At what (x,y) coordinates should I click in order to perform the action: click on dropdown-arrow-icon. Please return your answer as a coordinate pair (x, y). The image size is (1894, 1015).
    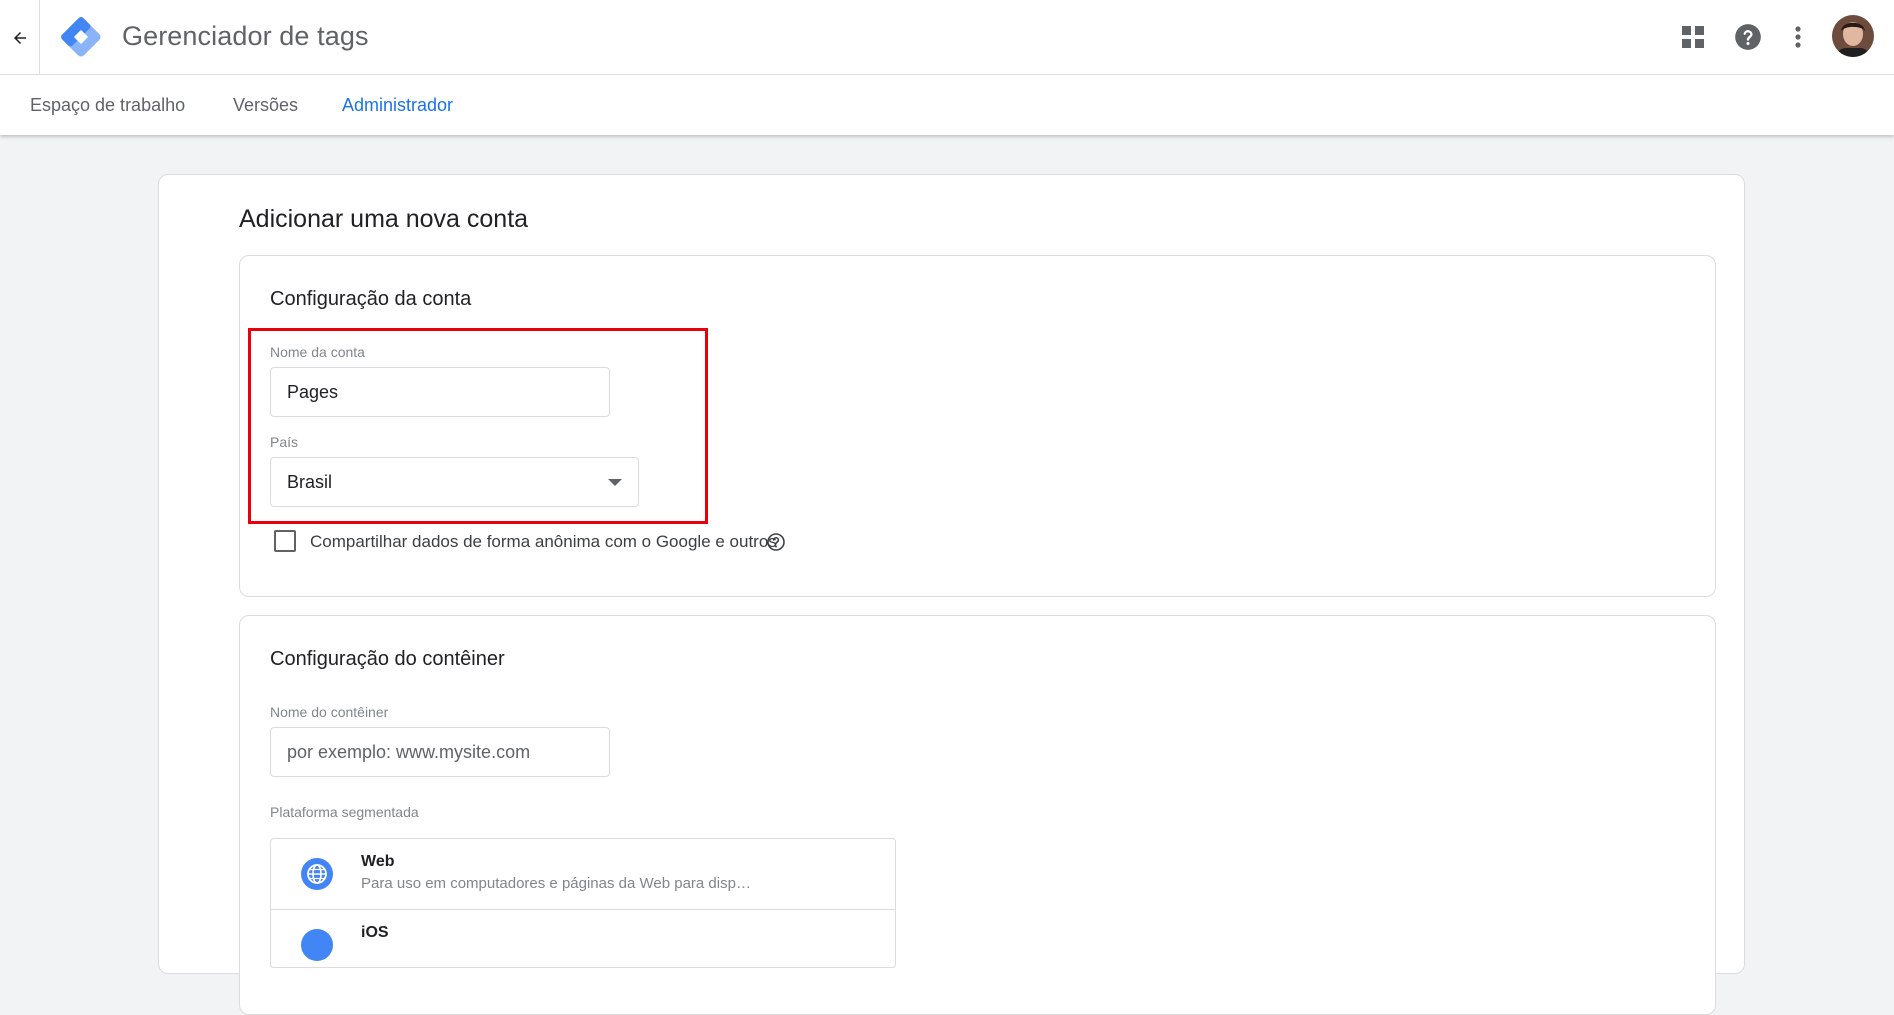
    Looking at the image, I should click on (615, 482).